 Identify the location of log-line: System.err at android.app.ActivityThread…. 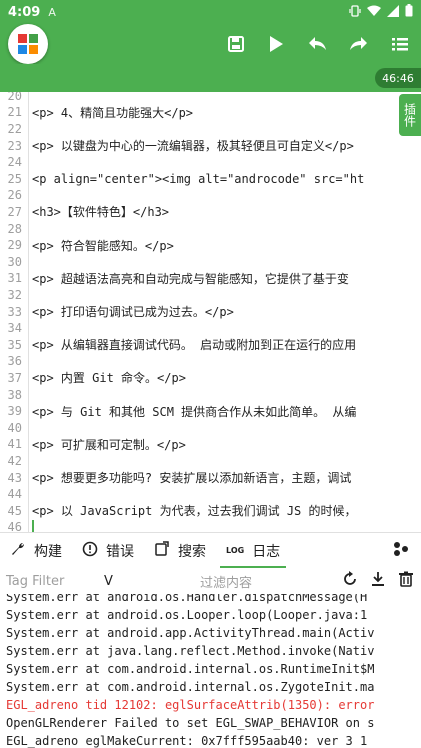
(190, 633).